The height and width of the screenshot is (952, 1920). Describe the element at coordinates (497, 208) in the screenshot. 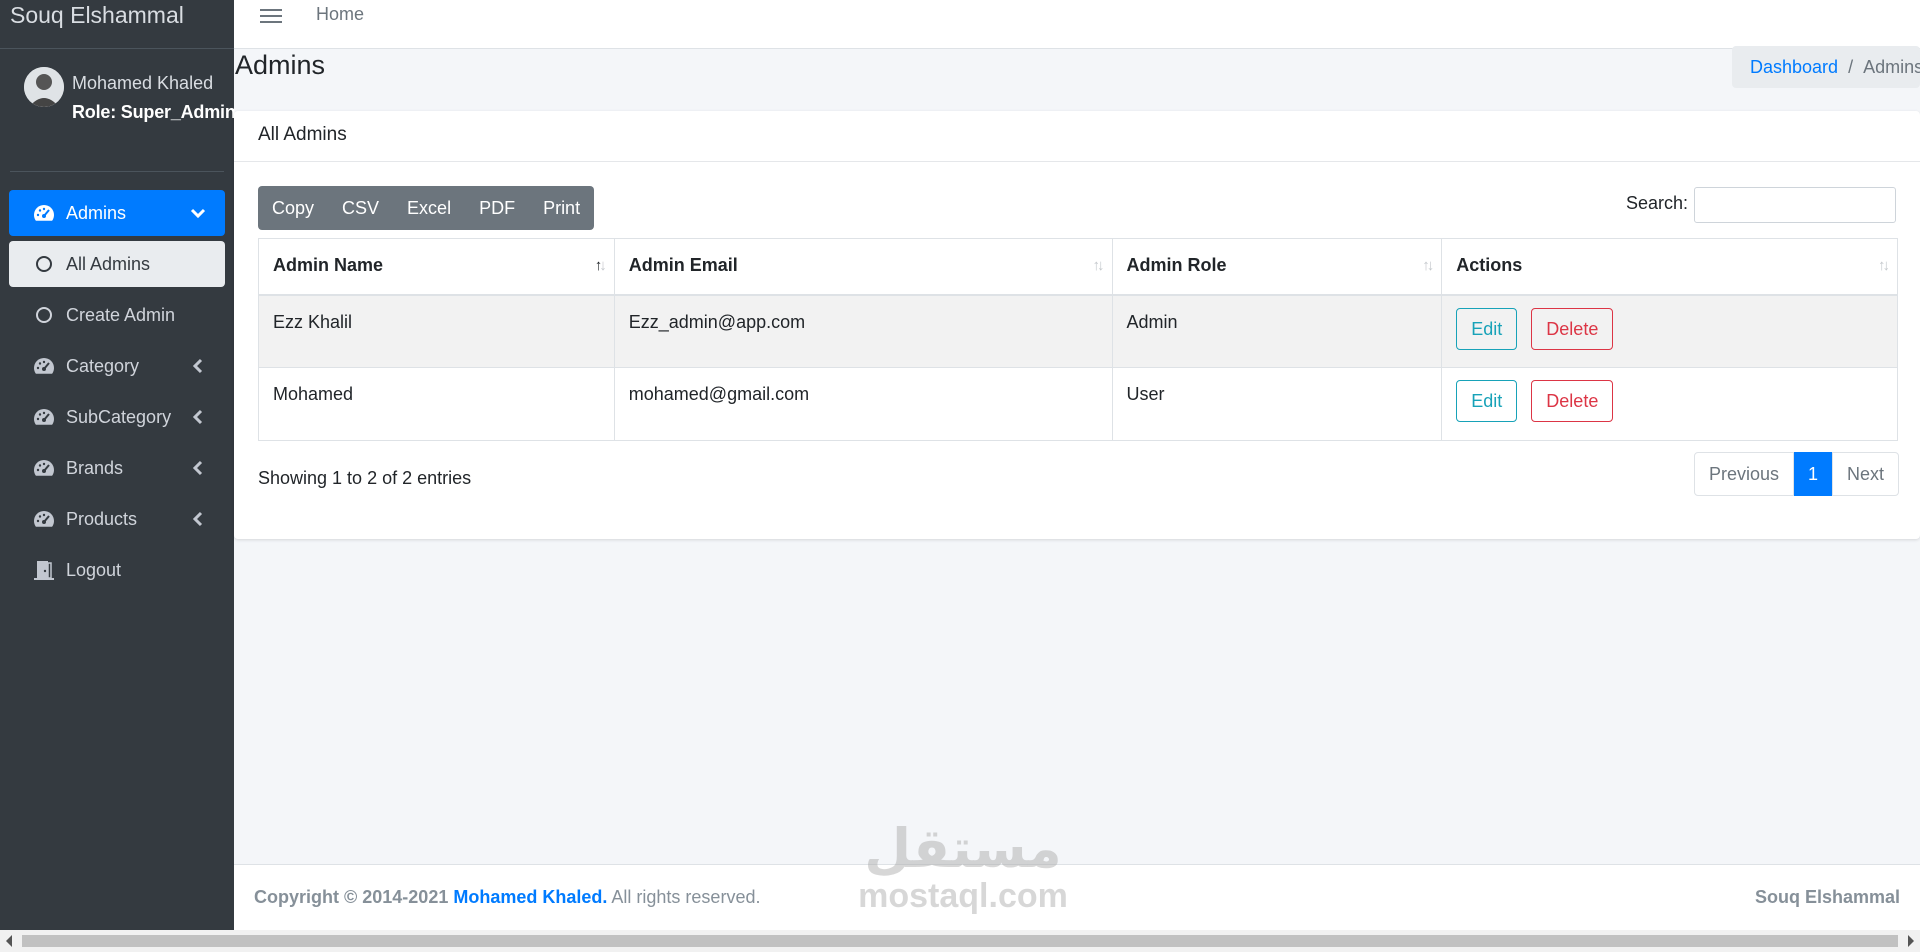

I see `pdf-button: PDF` at that location.